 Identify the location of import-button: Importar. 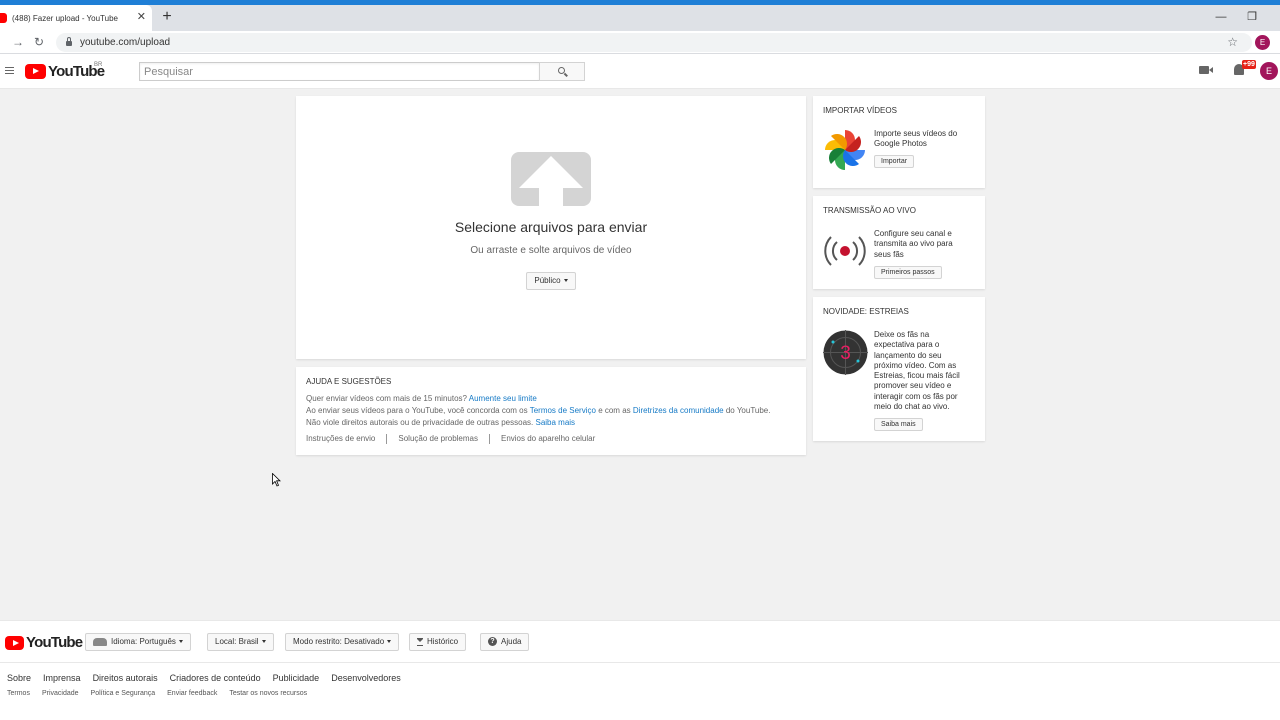
(894, 161).